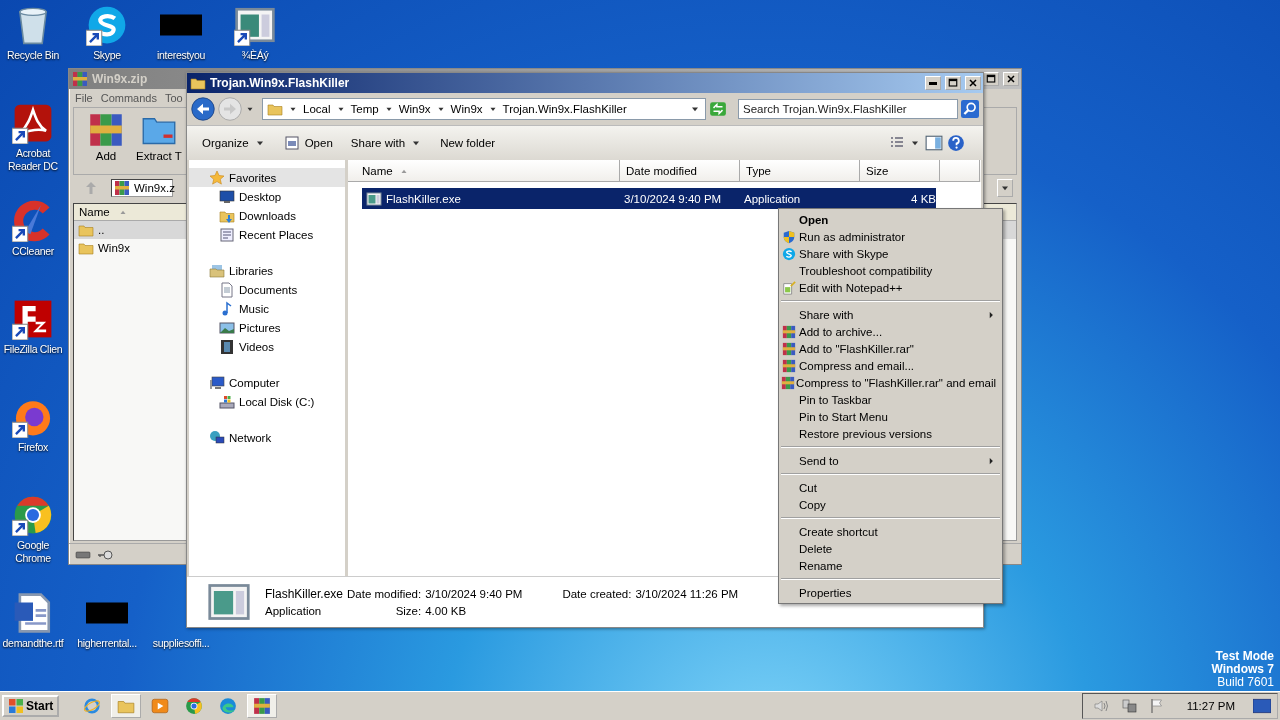 This screenshot has width=1280, height=720. I want to click on detail-label: Date modified:, so click(384, 594).